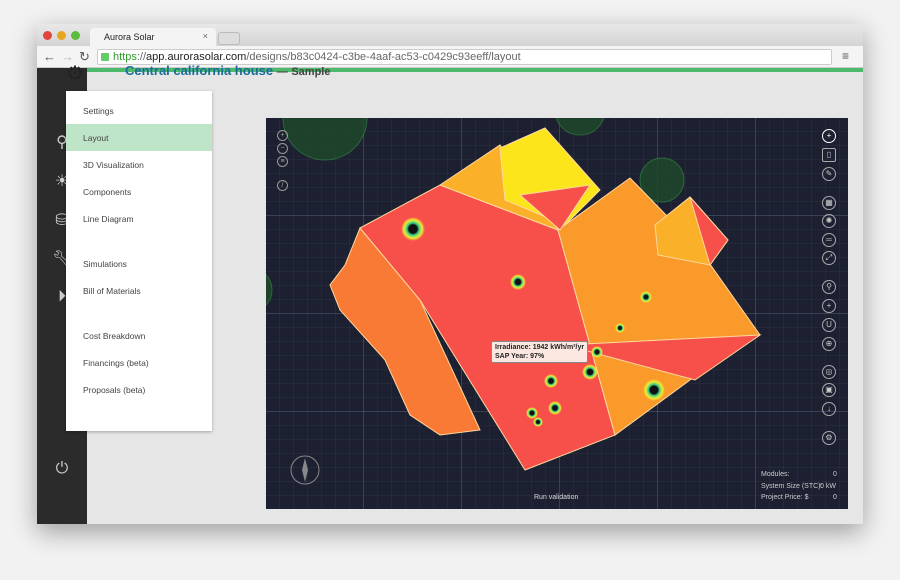 The image size is (900, 580). Describe the element at coordinates (829, 258) in the screenshot. I see `resize-icon: ⤢` at that location.